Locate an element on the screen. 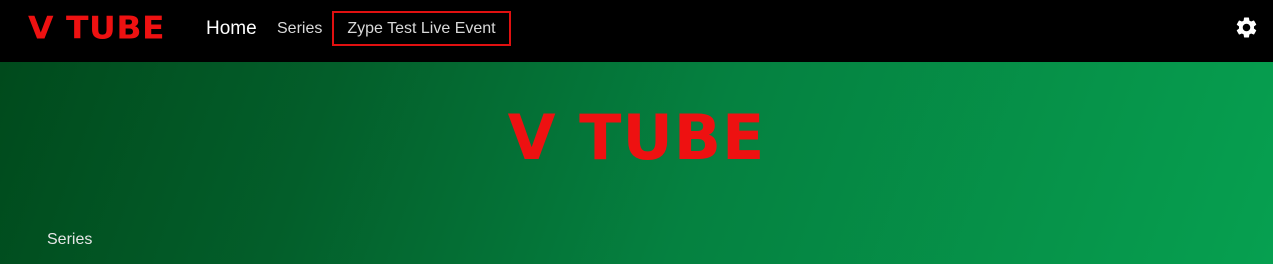 This screenshot has width=1273, height=264. hero-title: V TUBE is located at coordinates (636, 137).